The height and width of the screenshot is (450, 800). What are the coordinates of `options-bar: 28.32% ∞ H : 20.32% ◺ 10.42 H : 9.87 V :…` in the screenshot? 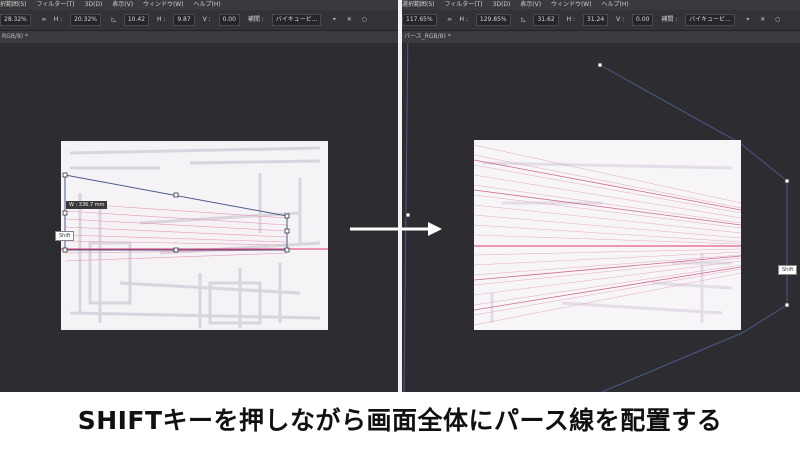 It's located at (199, 20).